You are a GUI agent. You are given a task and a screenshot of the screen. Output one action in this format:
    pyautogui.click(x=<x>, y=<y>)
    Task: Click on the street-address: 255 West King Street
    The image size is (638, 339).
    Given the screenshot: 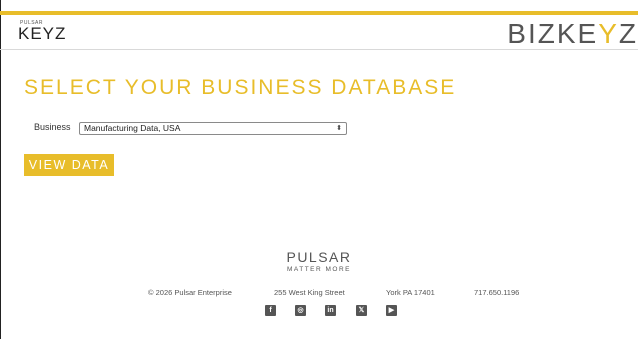 What is the action you would take?
    pyautogui.click(x=309, y=292)
    